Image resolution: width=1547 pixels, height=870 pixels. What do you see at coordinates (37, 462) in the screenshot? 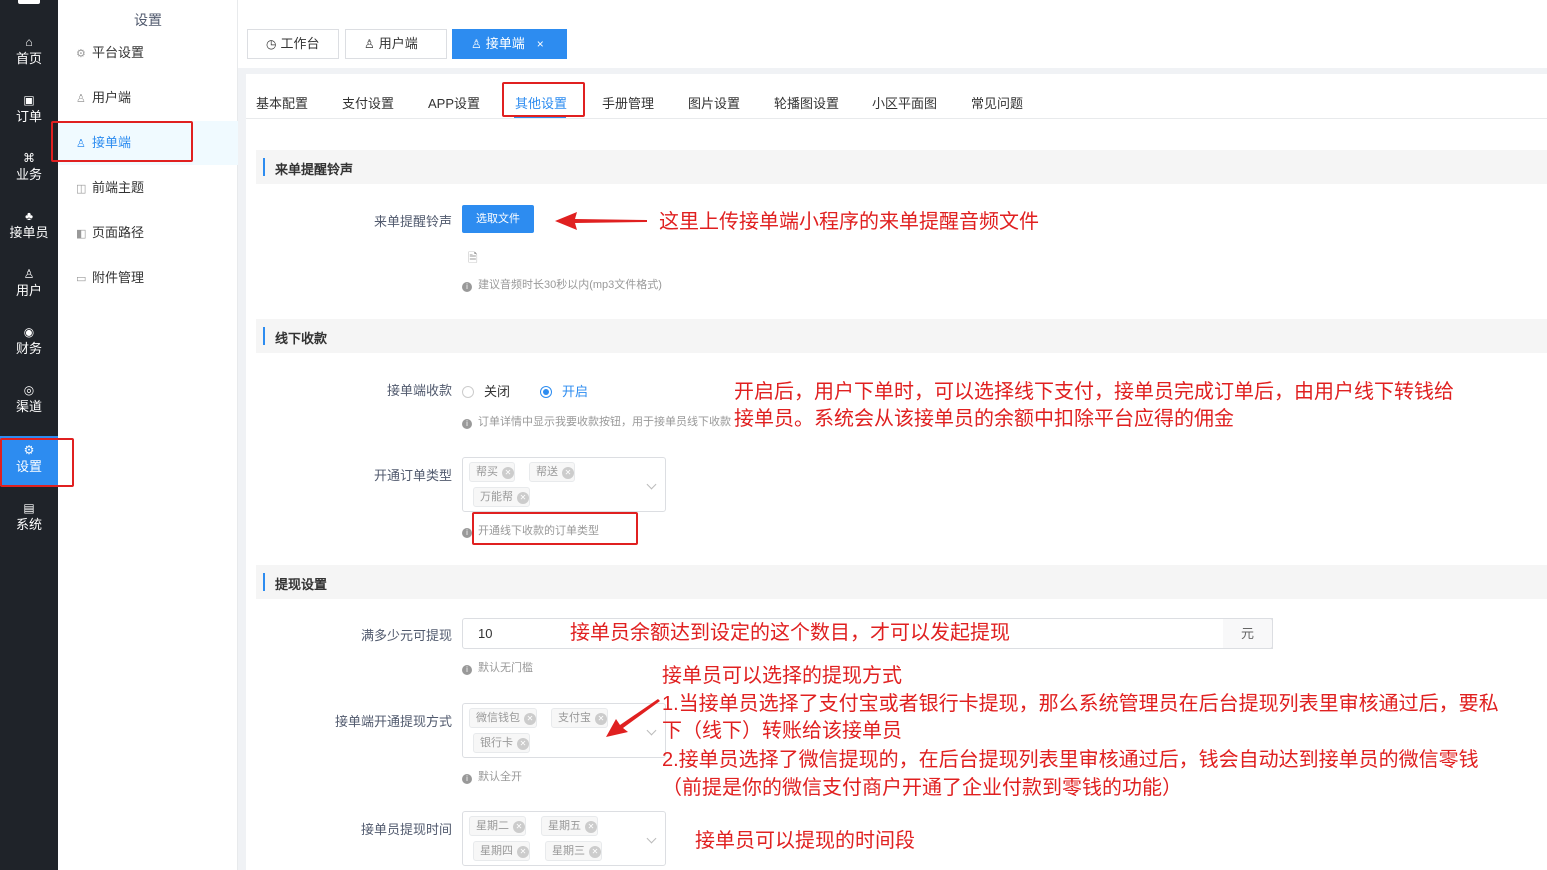
I see `highlight-nav-settings` at bounding box center [37, 462].